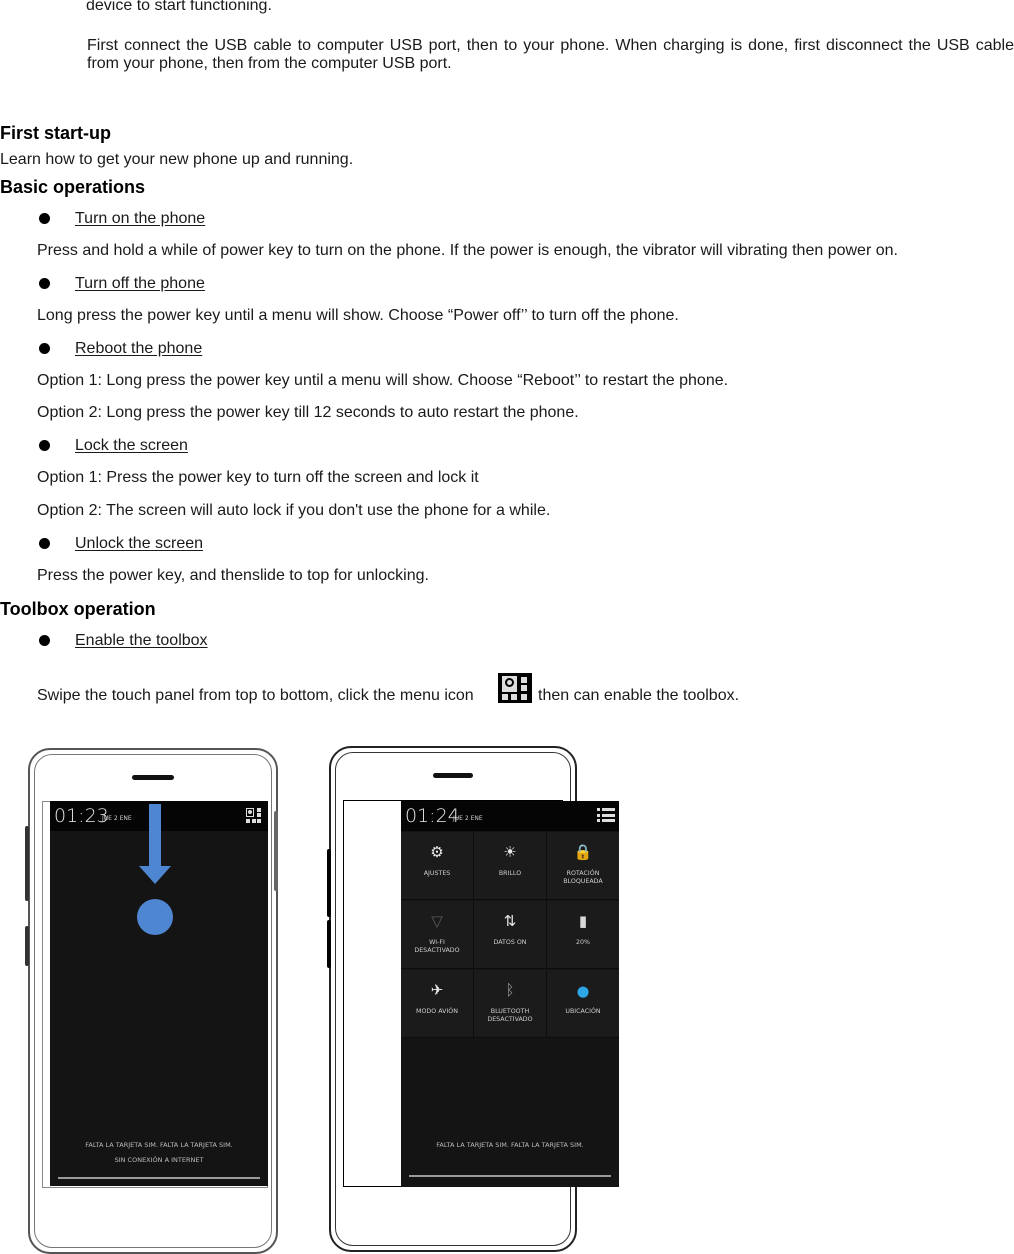 This screenshot has height=1254, width=1014. What do you see at coordinates (583, 1004) in the screenshot?
I see `quick-setting-tile: ⬤ UBICACIÓN` at bounding box center [583, 1004].